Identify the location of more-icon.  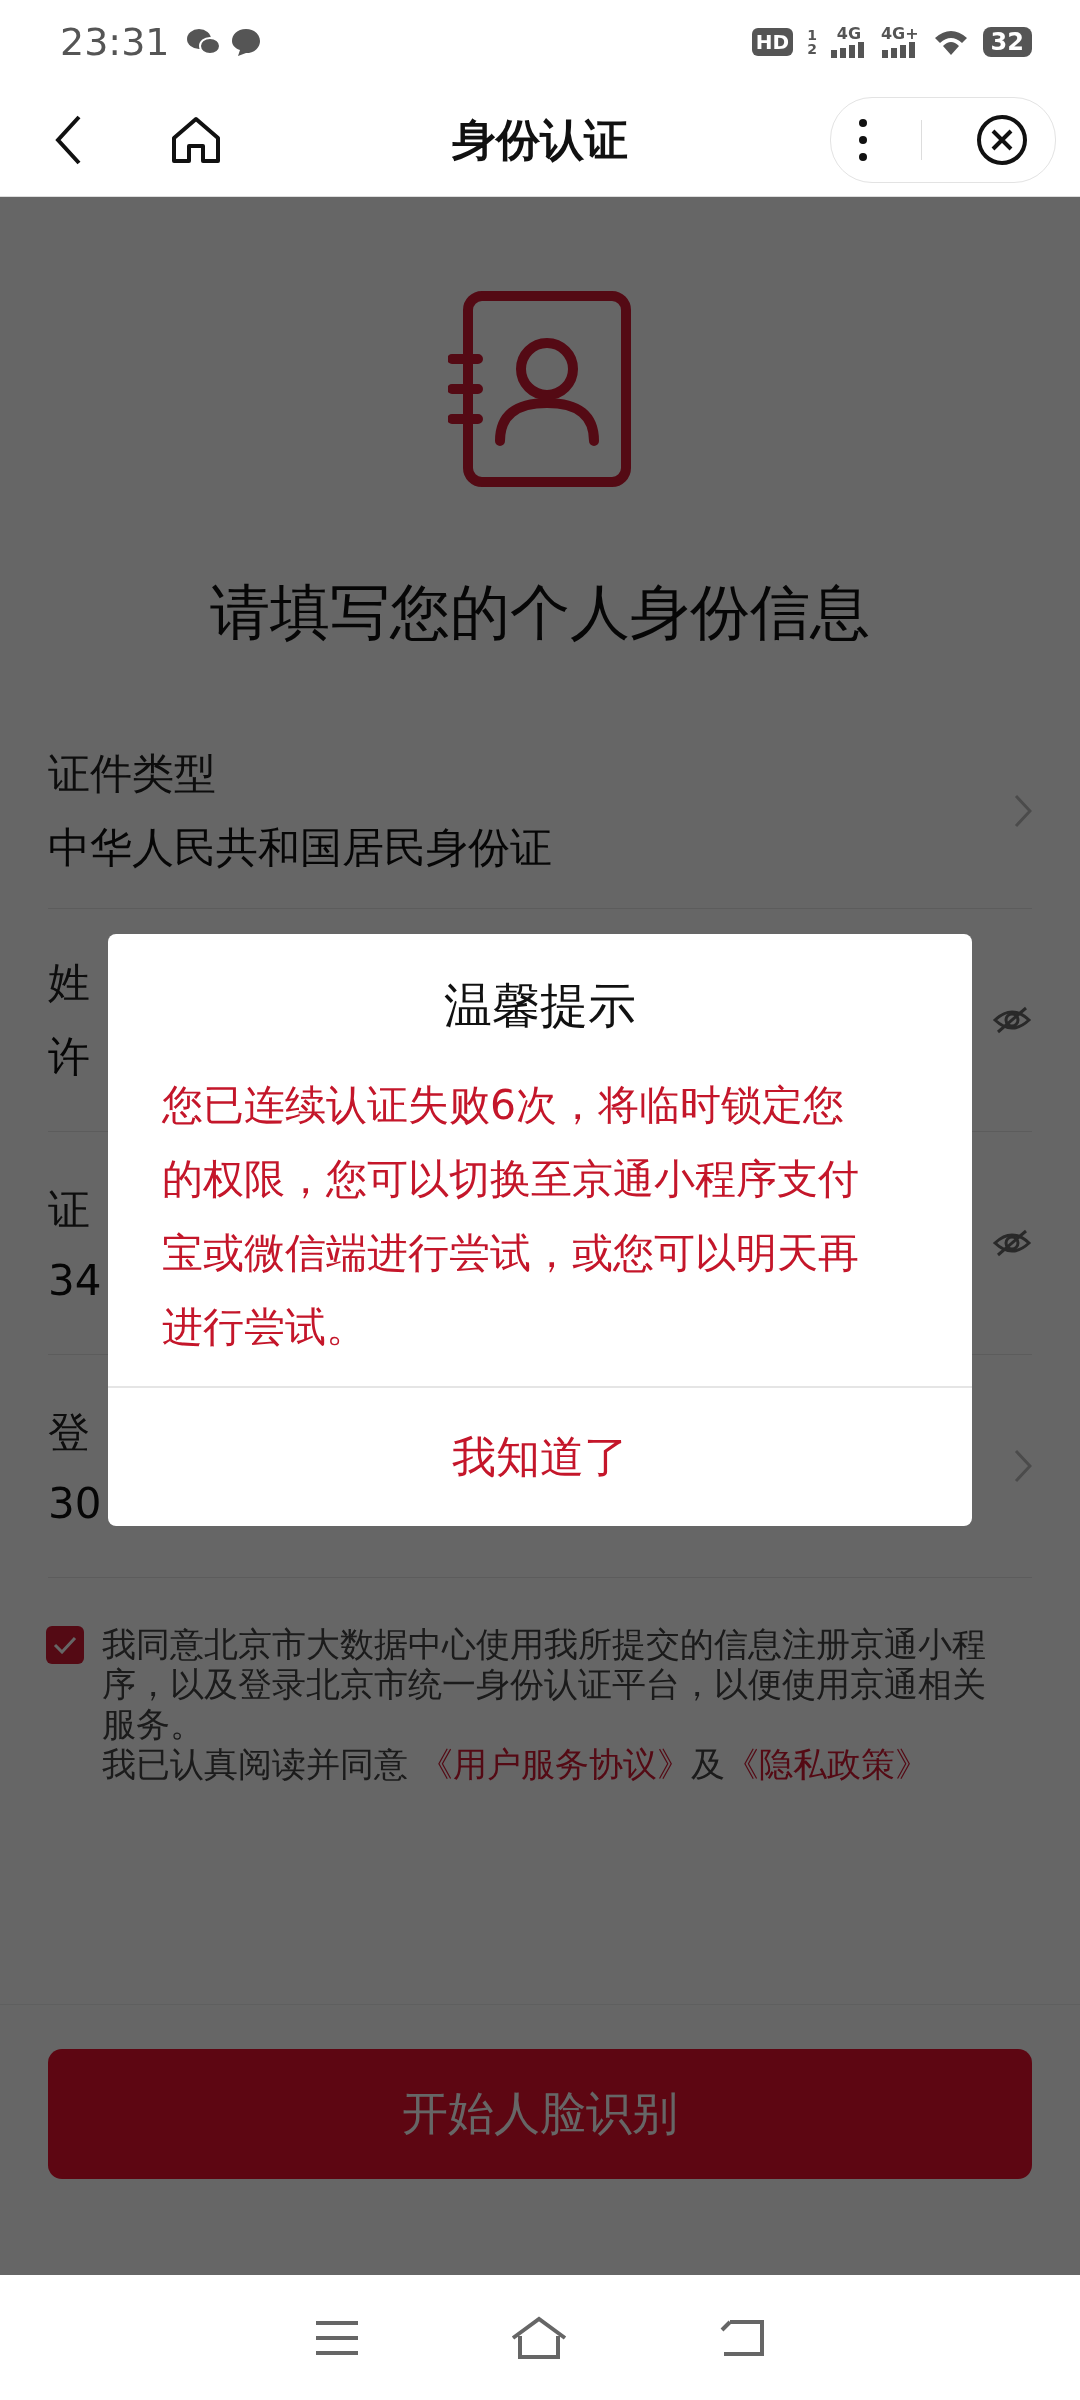
(862, 140).